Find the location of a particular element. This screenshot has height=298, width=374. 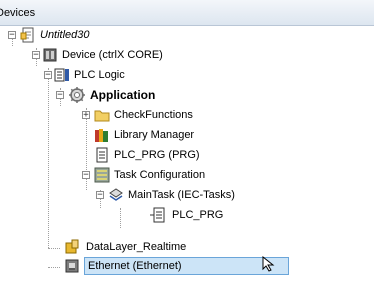

project-icon is located at coordinates (27, 35).